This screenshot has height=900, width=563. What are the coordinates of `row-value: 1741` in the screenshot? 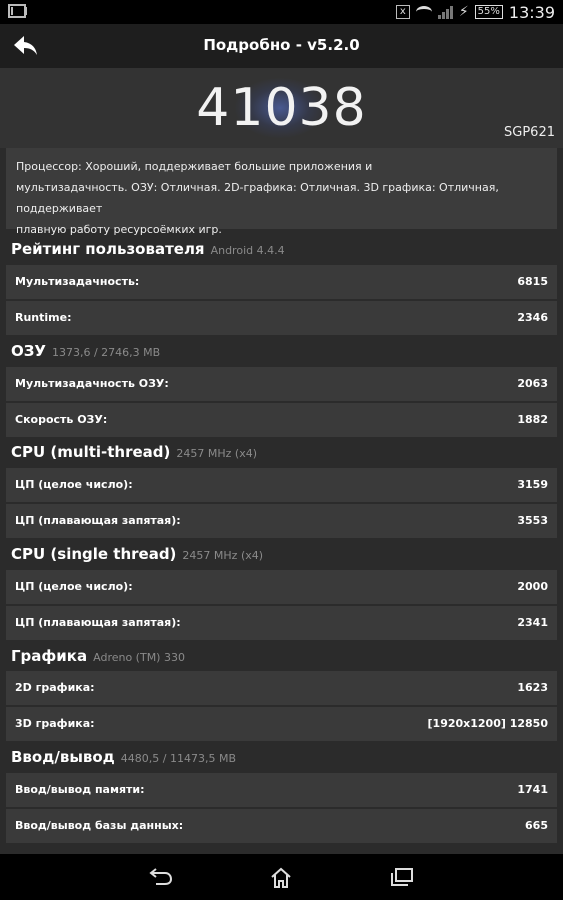 It's located at (532, 789).